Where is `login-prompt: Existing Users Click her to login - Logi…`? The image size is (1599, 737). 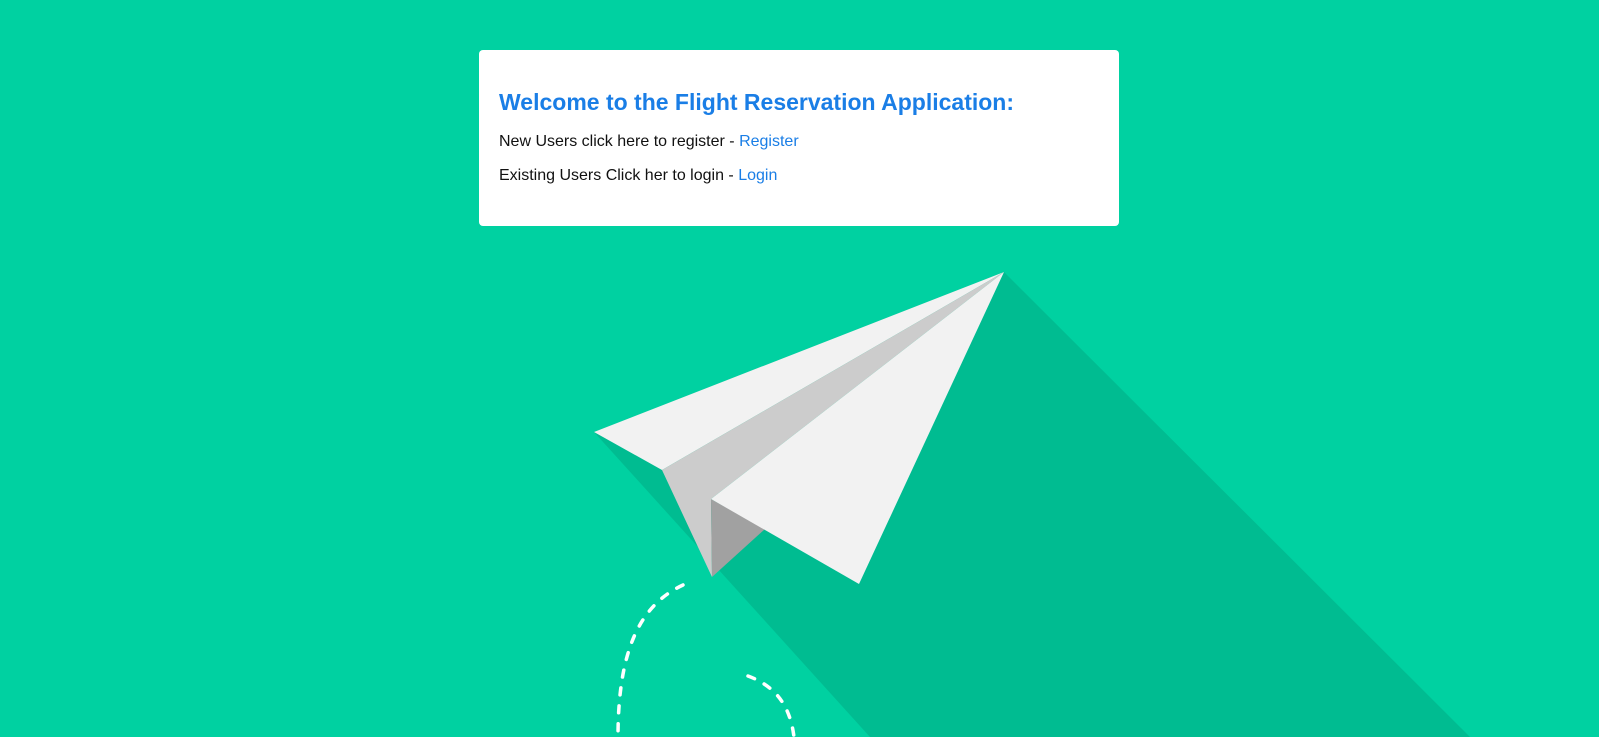
login-prompt: Existing Users Click her to login - Logi… is located at coordinates (799, 176).